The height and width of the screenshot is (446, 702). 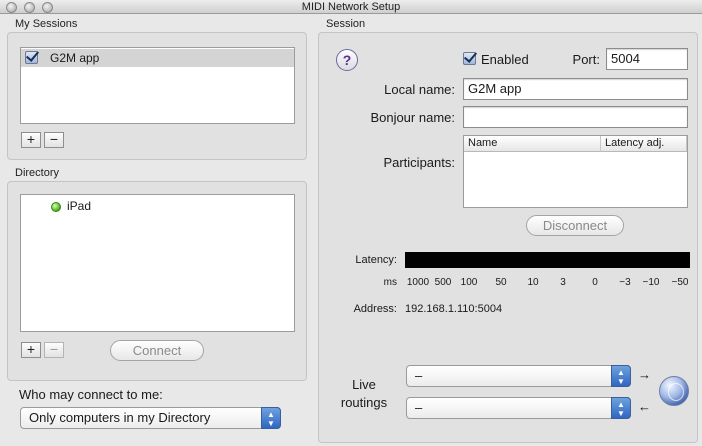 I want to click on address-value: 192.168.1.110:5004, so click(x=454, y=309).